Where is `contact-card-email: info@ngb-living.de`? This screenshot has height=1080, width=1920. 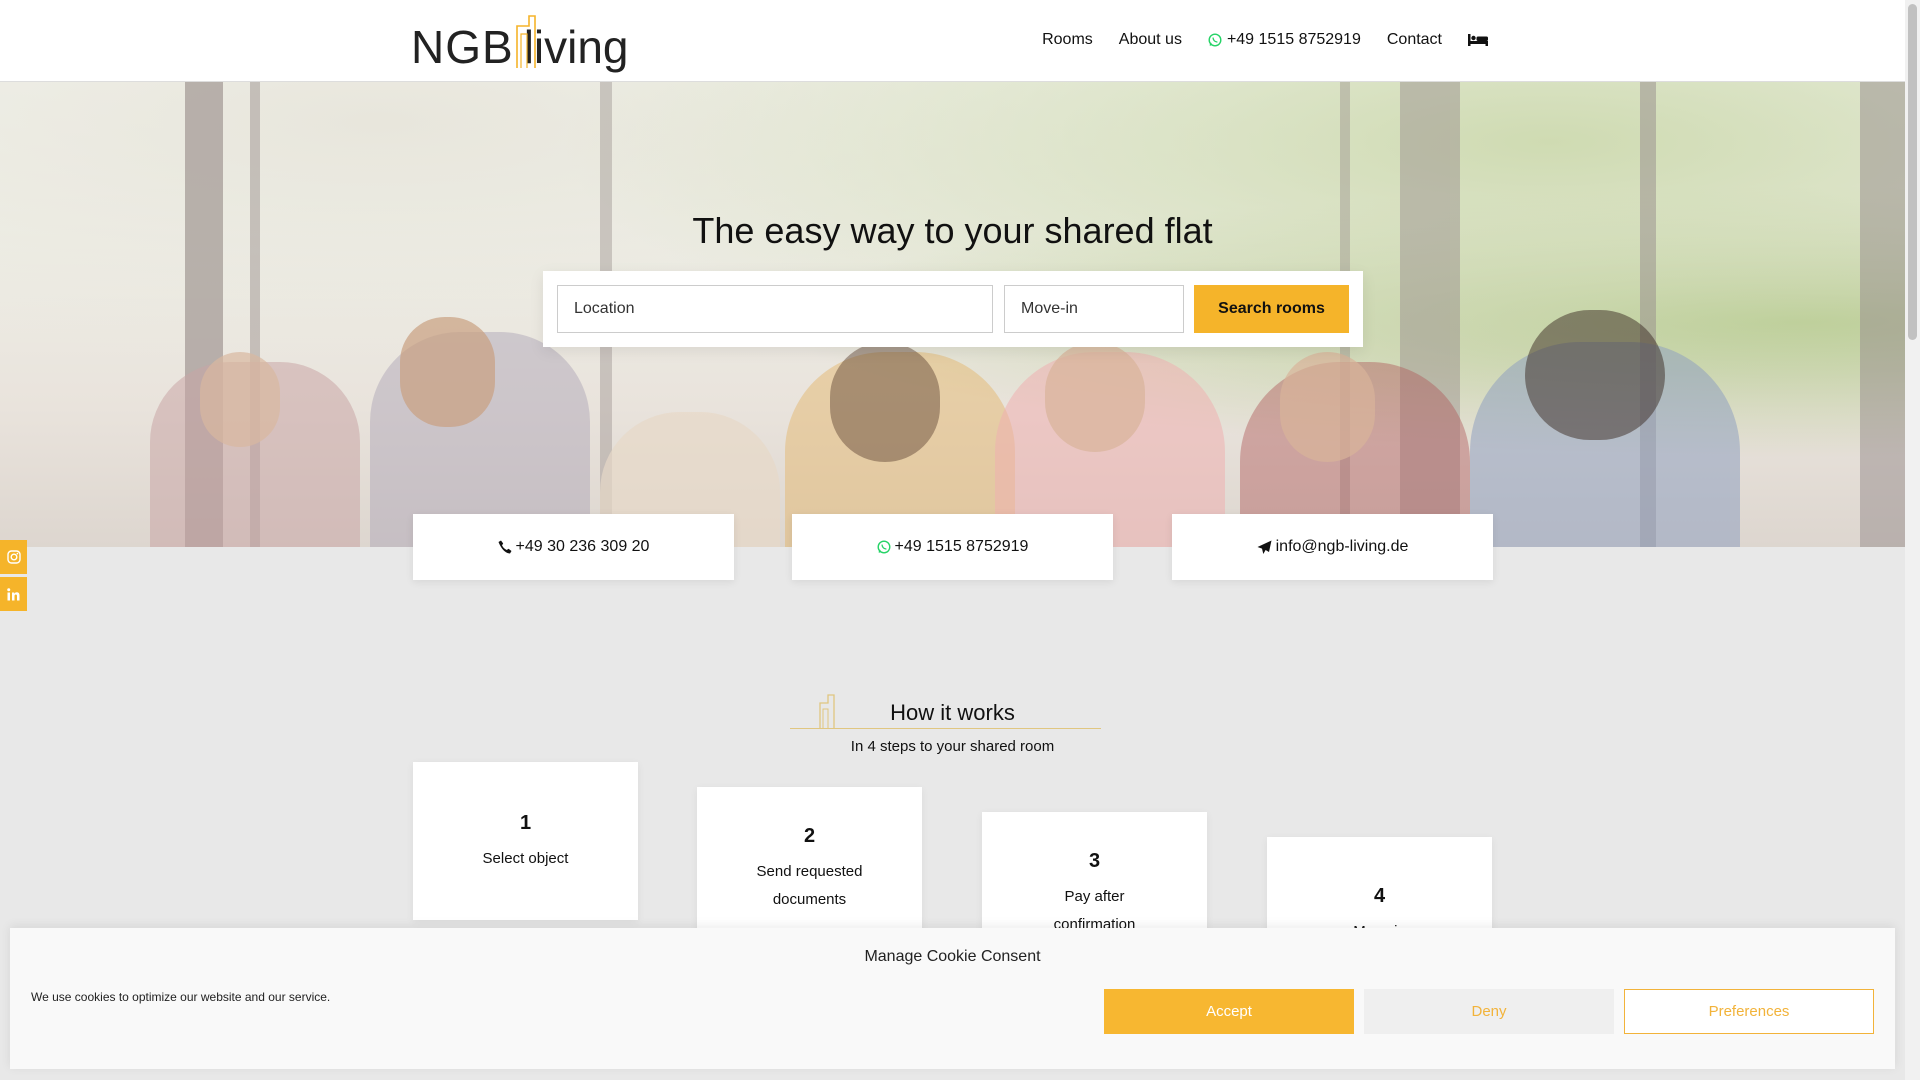
contact-card-email: info@ngb-living.de is located at coordinates (1332, 547).